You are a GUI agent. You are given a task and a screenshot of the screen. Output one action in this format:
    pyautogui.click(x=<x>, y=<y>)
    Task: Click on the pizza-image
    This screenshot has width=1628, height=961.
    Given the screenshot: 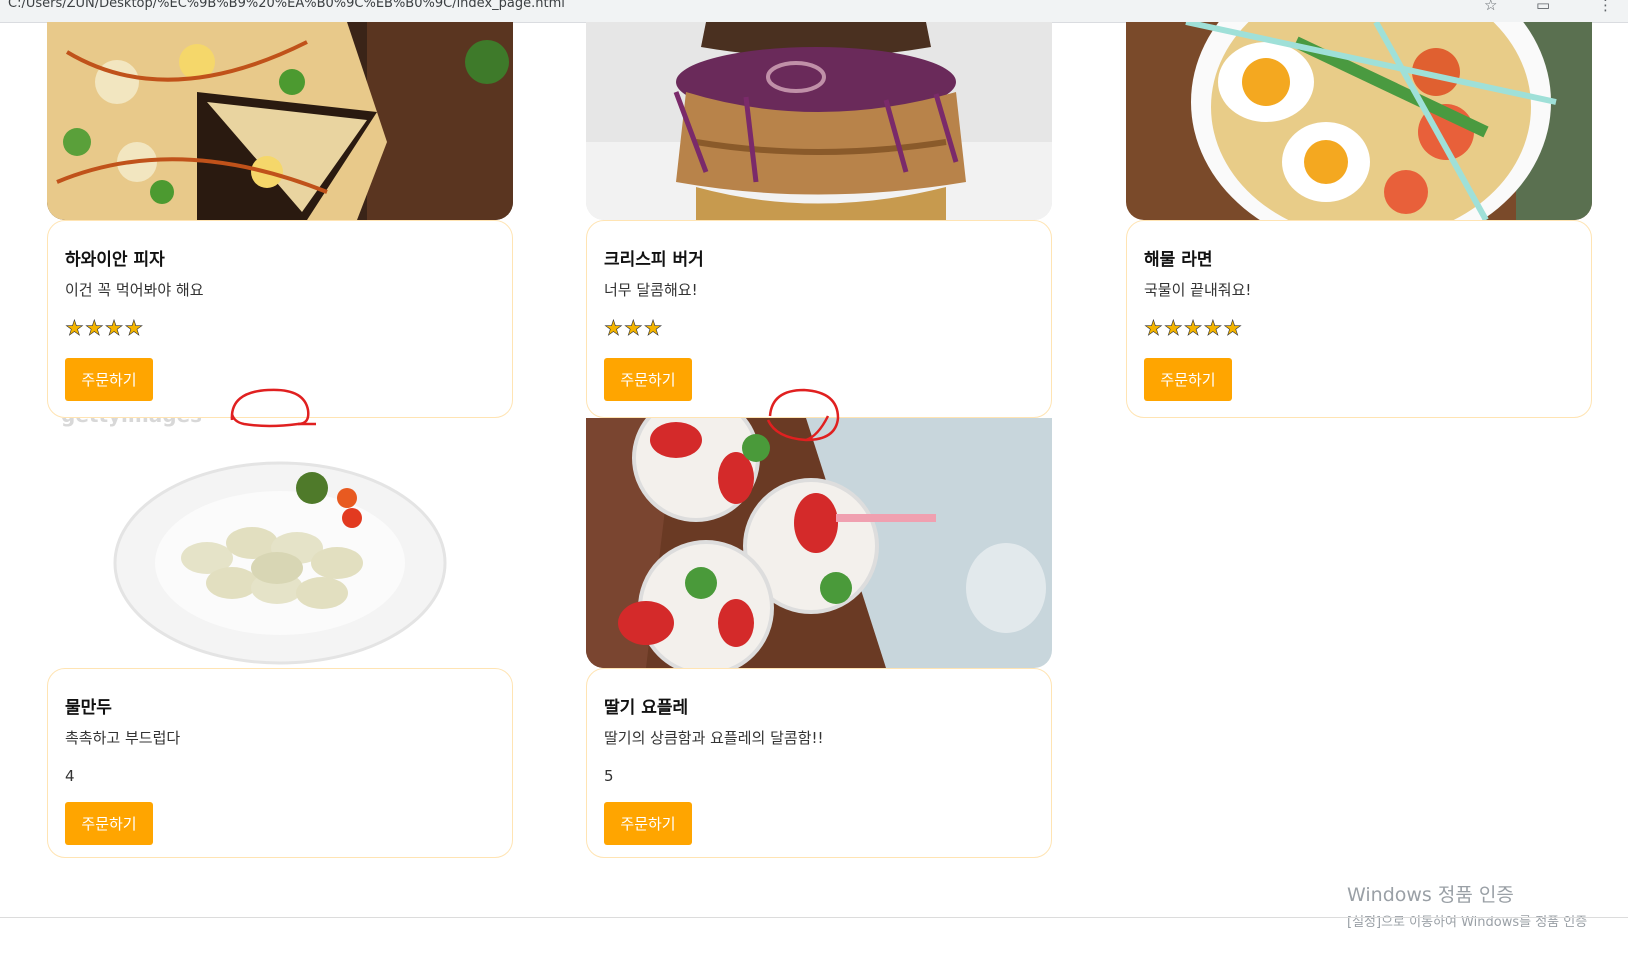 What is the action you would take?
    pyautogui.click(x=280, y=121)
    